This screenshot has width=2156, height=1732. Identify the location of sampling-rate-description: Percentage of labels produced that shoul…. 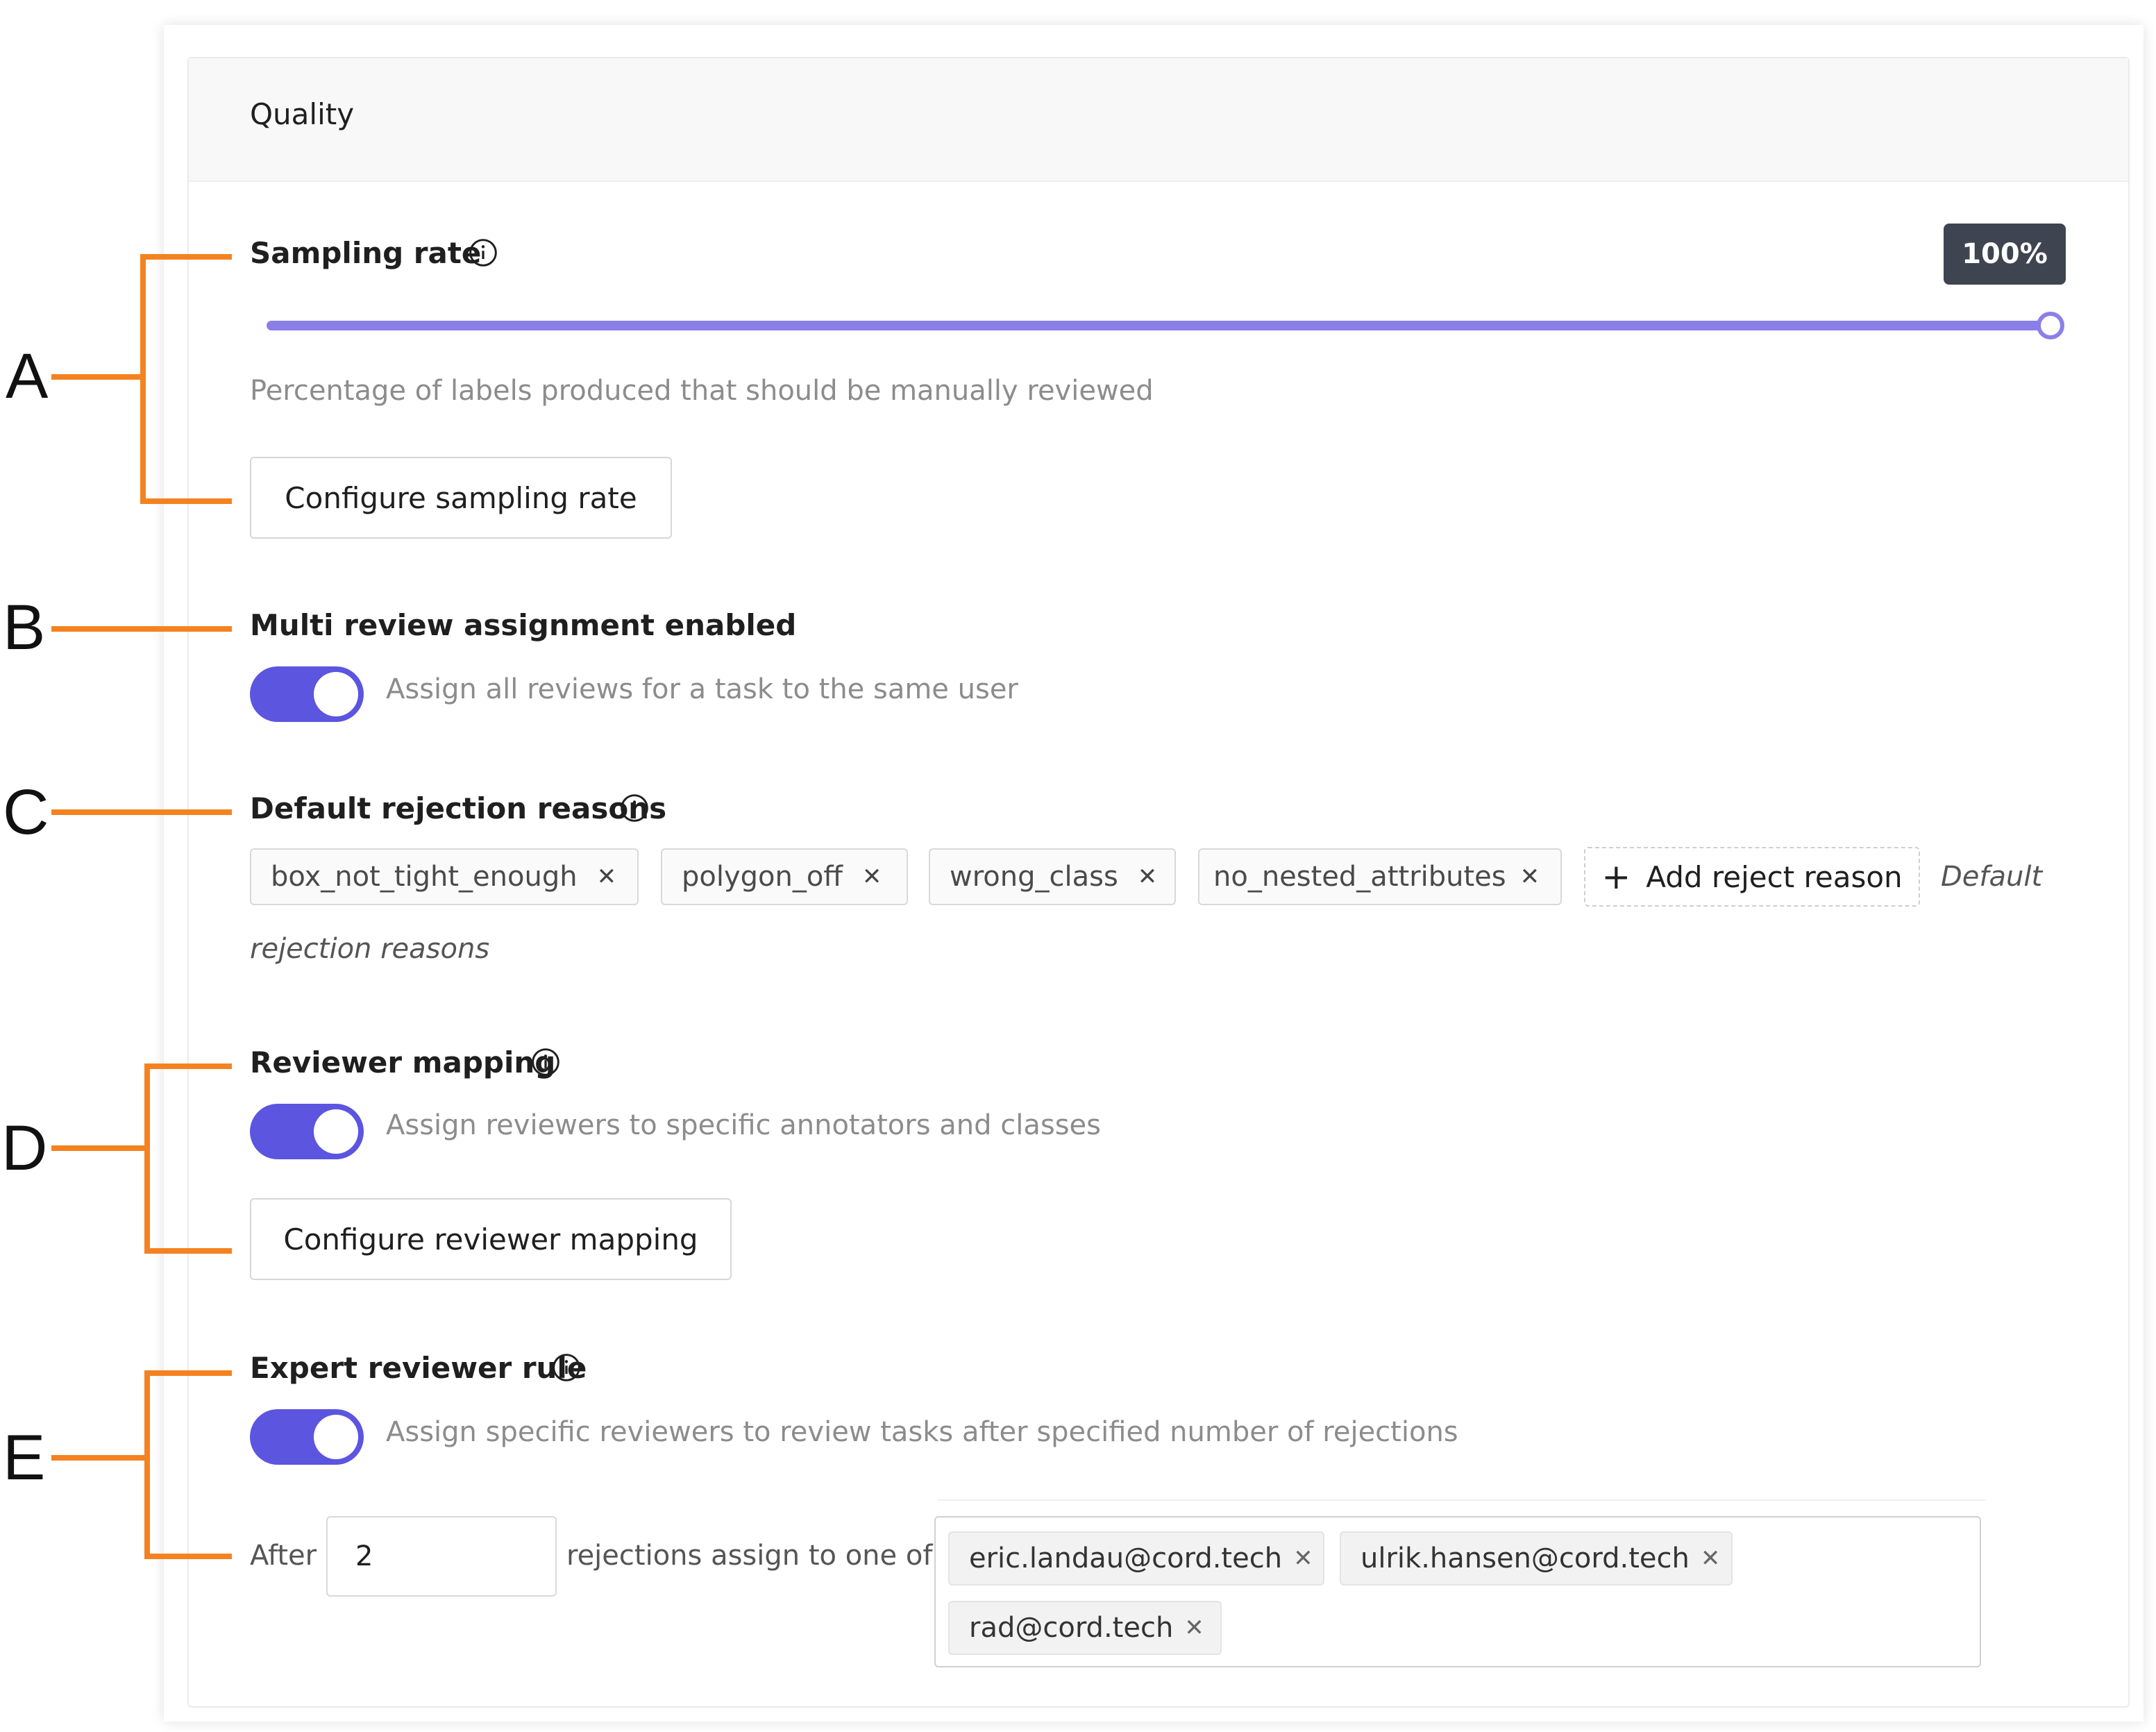
(702, 391).